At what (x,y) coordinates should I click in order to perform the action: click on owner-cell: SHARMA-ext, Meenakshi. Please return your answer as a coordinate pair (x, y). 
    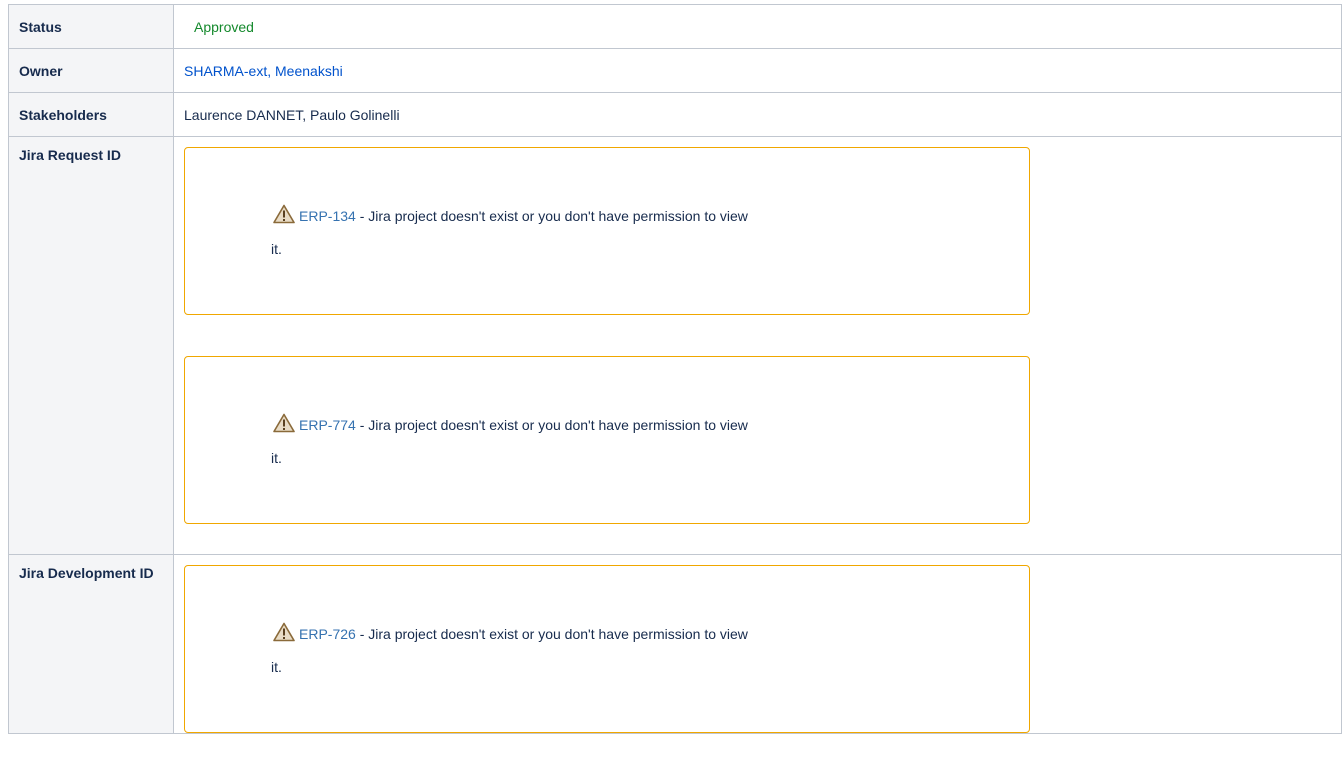
    Looking at the image, I should click on (757, 70).